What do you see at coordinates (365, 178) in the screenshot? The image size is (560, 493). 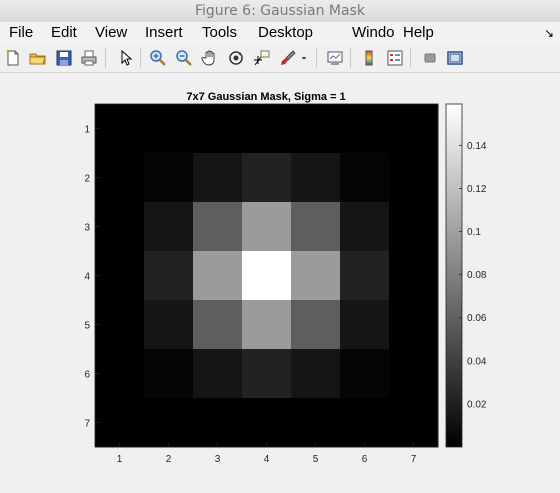 I see `heatmap-cell-r2-c6` at bounding box center [365, 178].